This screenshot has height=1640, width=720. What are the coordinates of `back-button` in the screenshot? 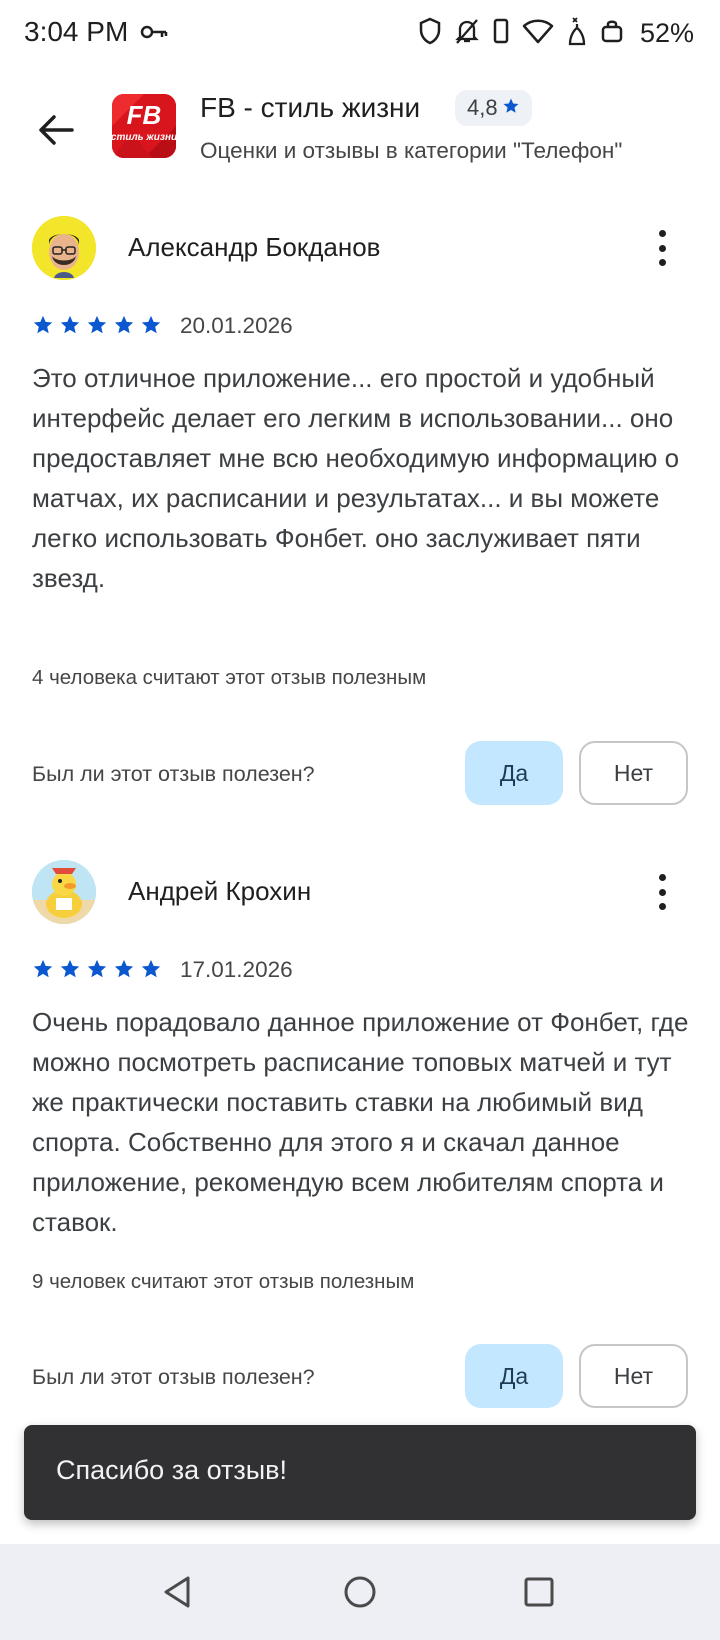 It's located at (56, 130).